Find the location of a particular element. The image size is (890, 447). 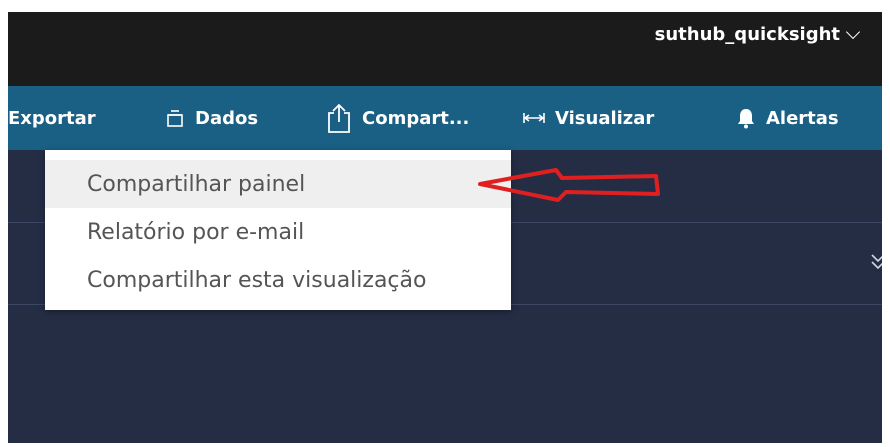

visualize-label: Visualizar is located at coordinates (605, 118).